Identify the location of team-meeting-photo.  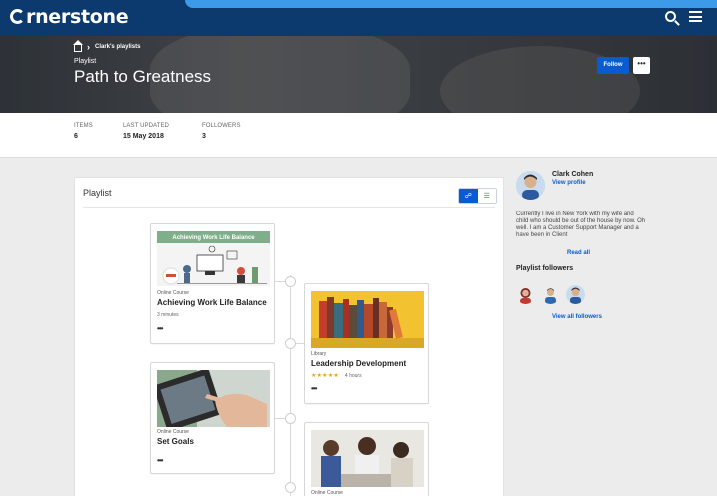
(367, 458).